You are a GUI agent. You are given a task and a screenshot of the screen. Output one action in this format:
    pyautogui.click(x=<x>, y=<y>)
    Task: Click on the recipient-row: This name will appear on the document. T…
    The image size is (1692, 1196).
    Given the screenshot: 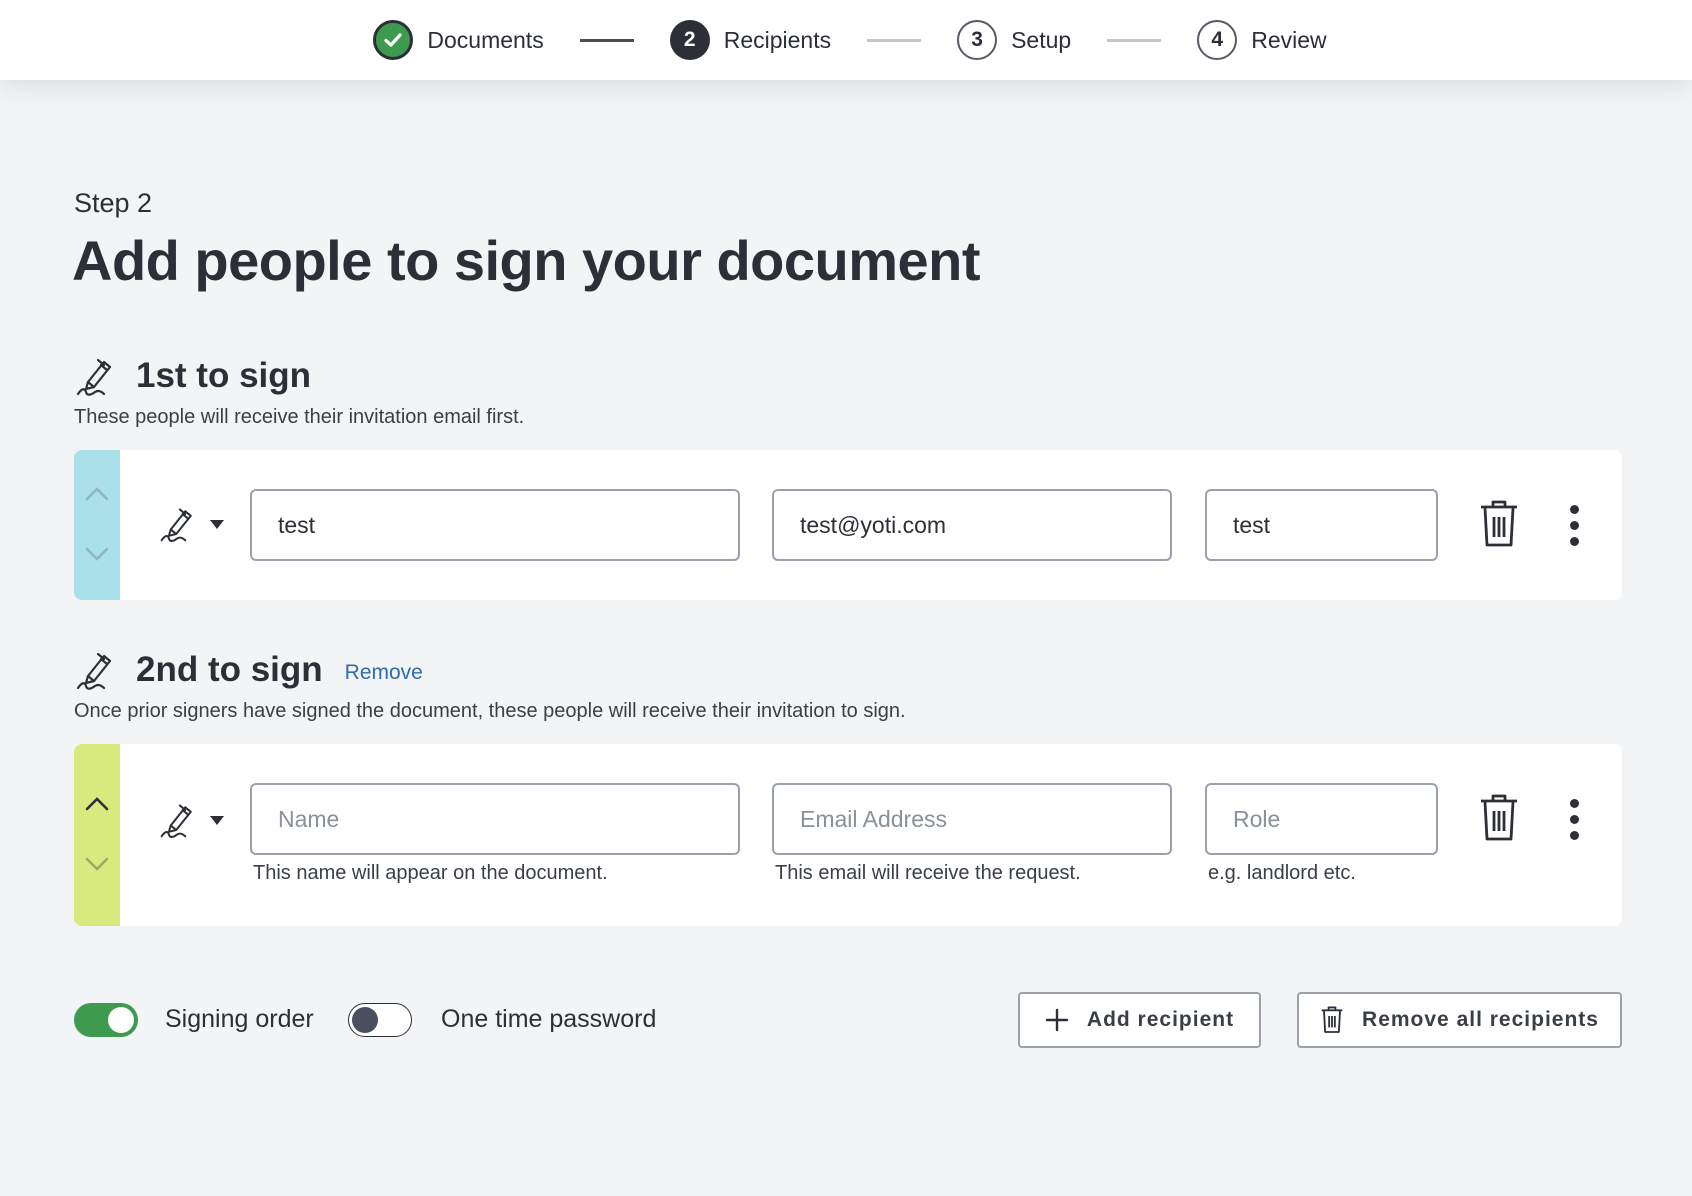 What is the action you would take?
    pyautogui.click(x=848, y=835)
    